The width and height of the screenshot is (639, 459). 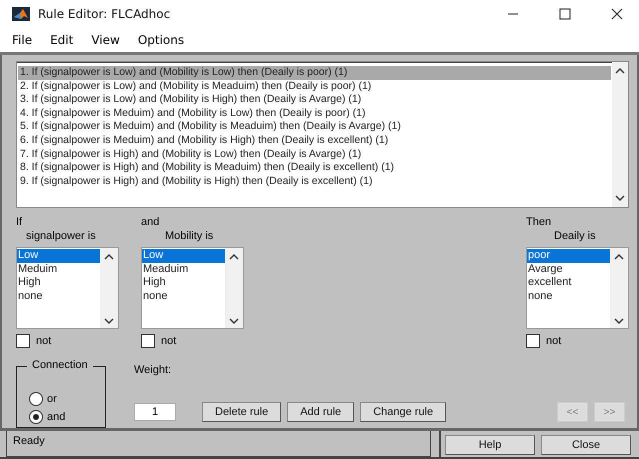 I want to click on menu-item: Edit, so click(x=62, y=39).